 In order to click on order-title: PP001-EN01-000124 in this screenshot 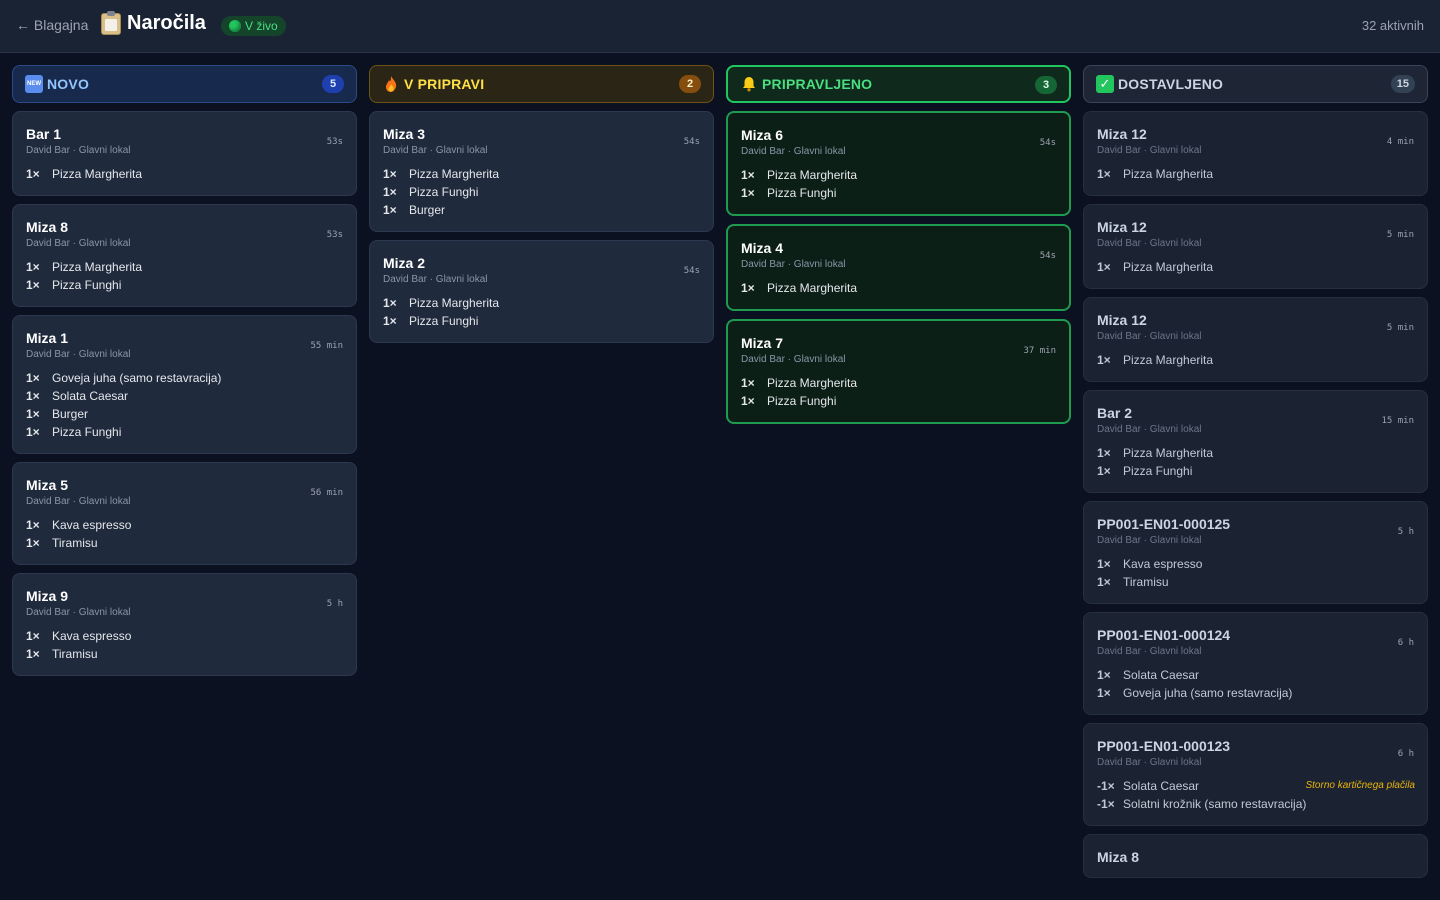, I will do `click(1164, 635)`.